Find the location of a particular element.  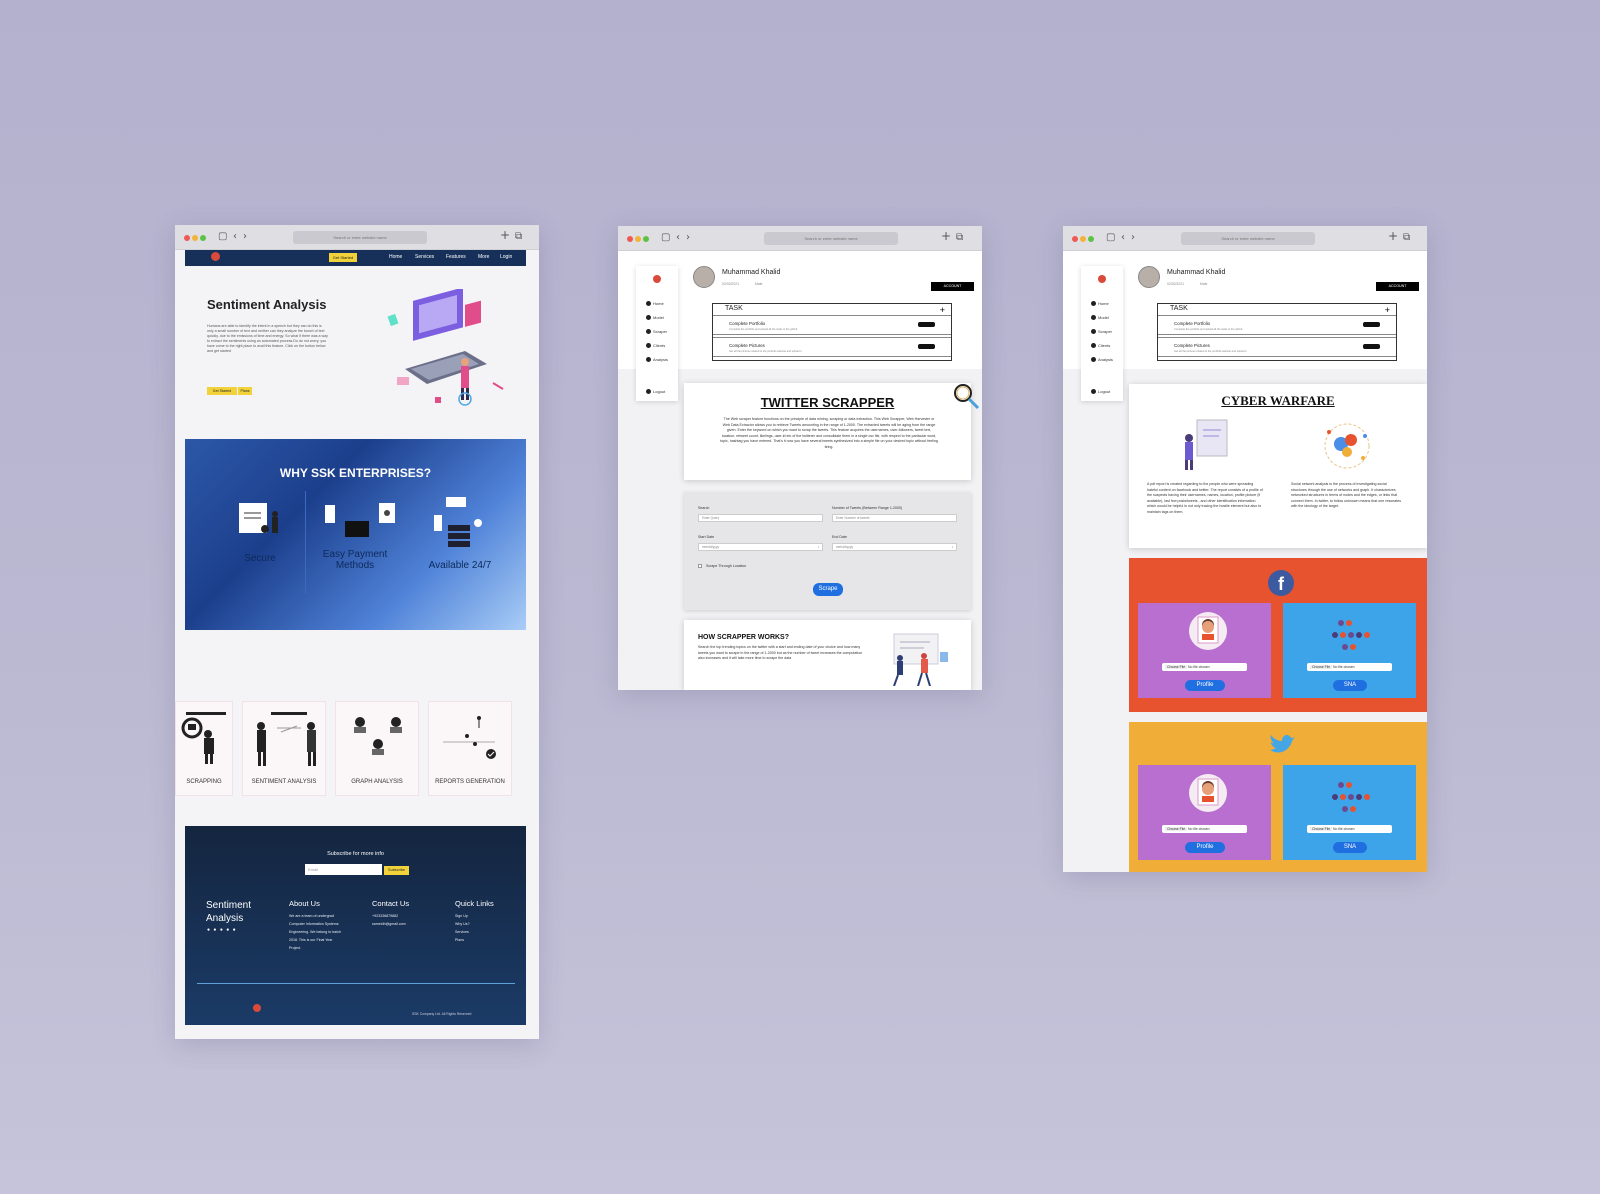

sidebar-logo-icon is located at coordinates (657, 279).